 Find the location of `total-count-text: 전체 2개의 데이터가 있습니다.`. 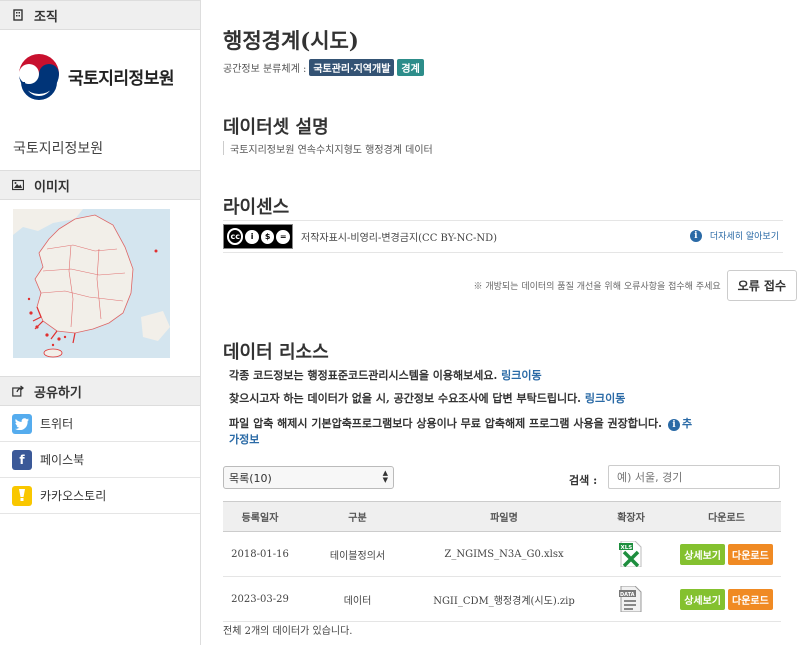

total-count-text: 전체 2개의 데이터가 있습니다. is located at coordinates (288, 631).